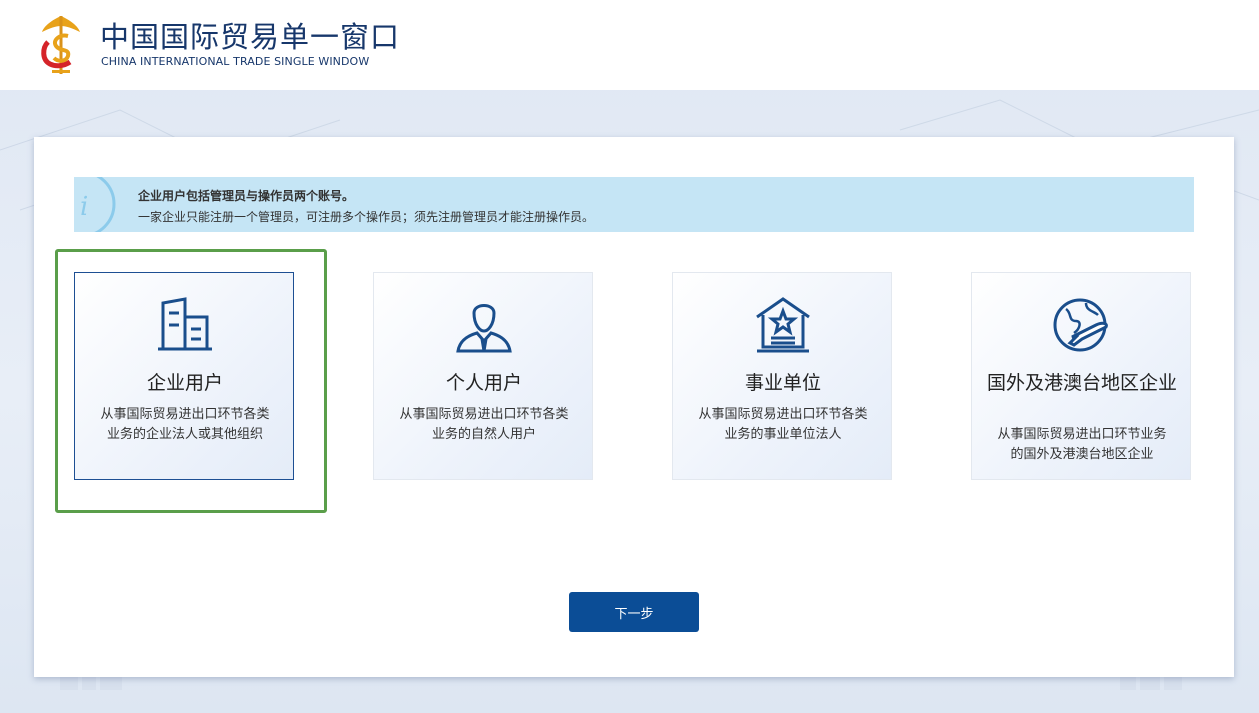  Describe the element at coordinates (1080, 325) in the screenshot. I see `globe-plane-icon` at that location.